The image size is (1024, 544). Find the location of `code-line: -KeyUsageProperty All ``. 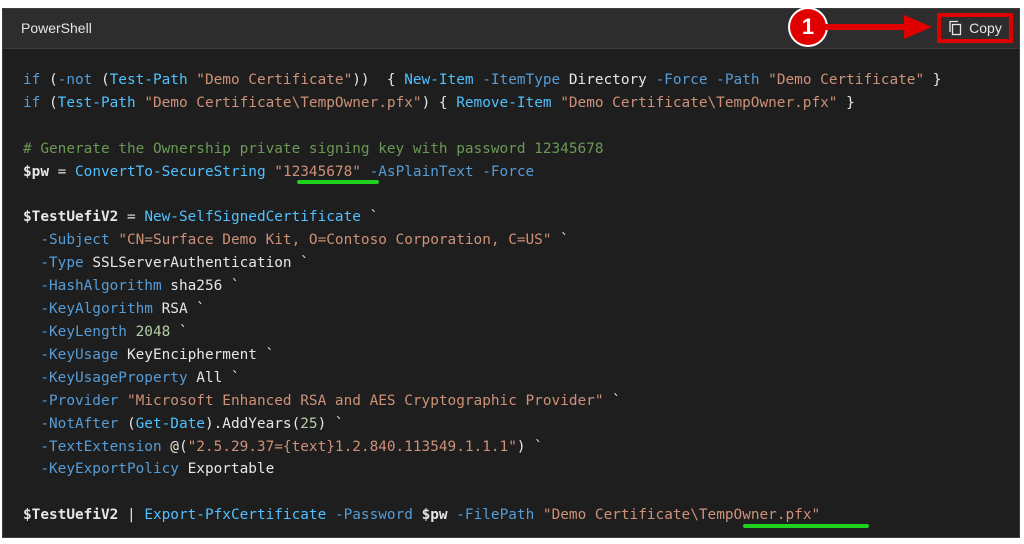

code-line: -KeyUsageProperty All ` is located at coordinates (131, 377).